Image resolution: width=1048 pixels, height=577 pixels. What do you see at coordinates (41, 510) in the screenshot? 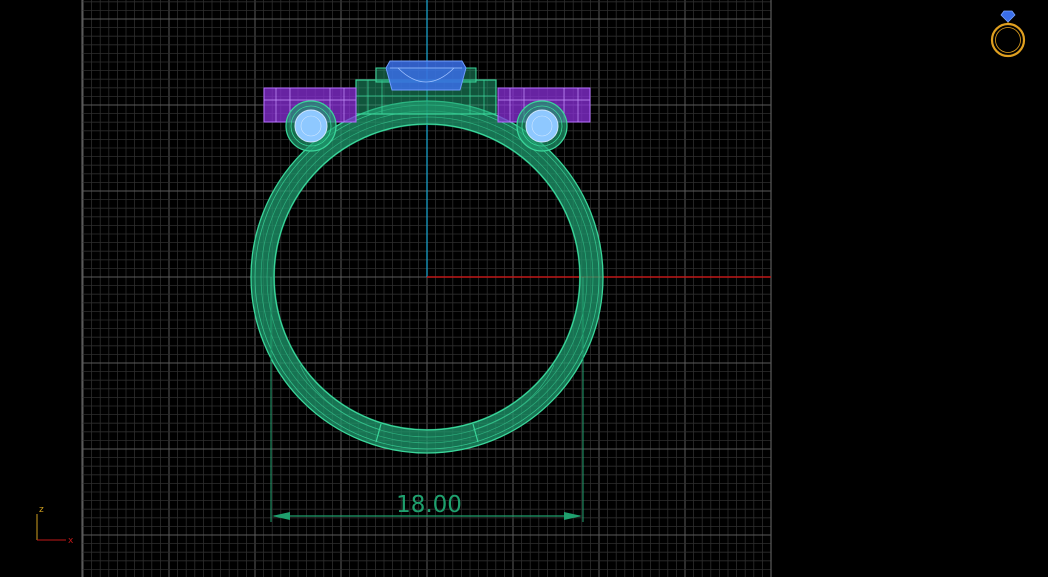
I see `axis-label-z: z` at bounding box center [41, 510].